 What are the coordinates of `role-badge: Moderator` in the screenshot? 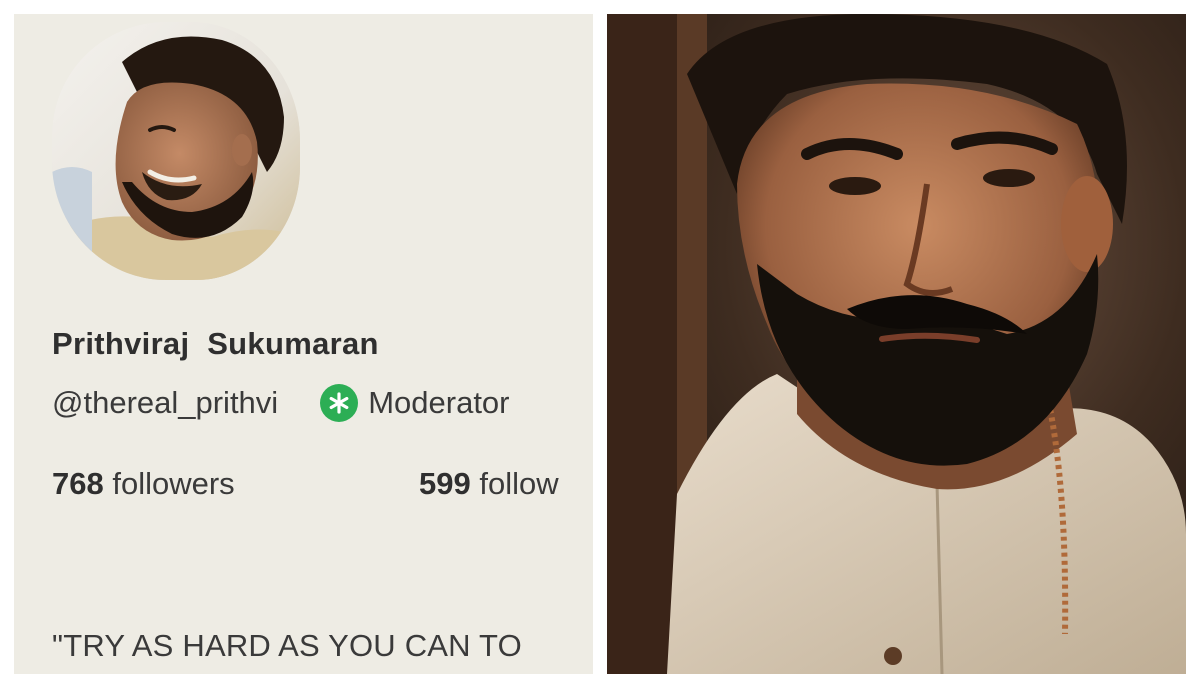 It's located at (415, 403).